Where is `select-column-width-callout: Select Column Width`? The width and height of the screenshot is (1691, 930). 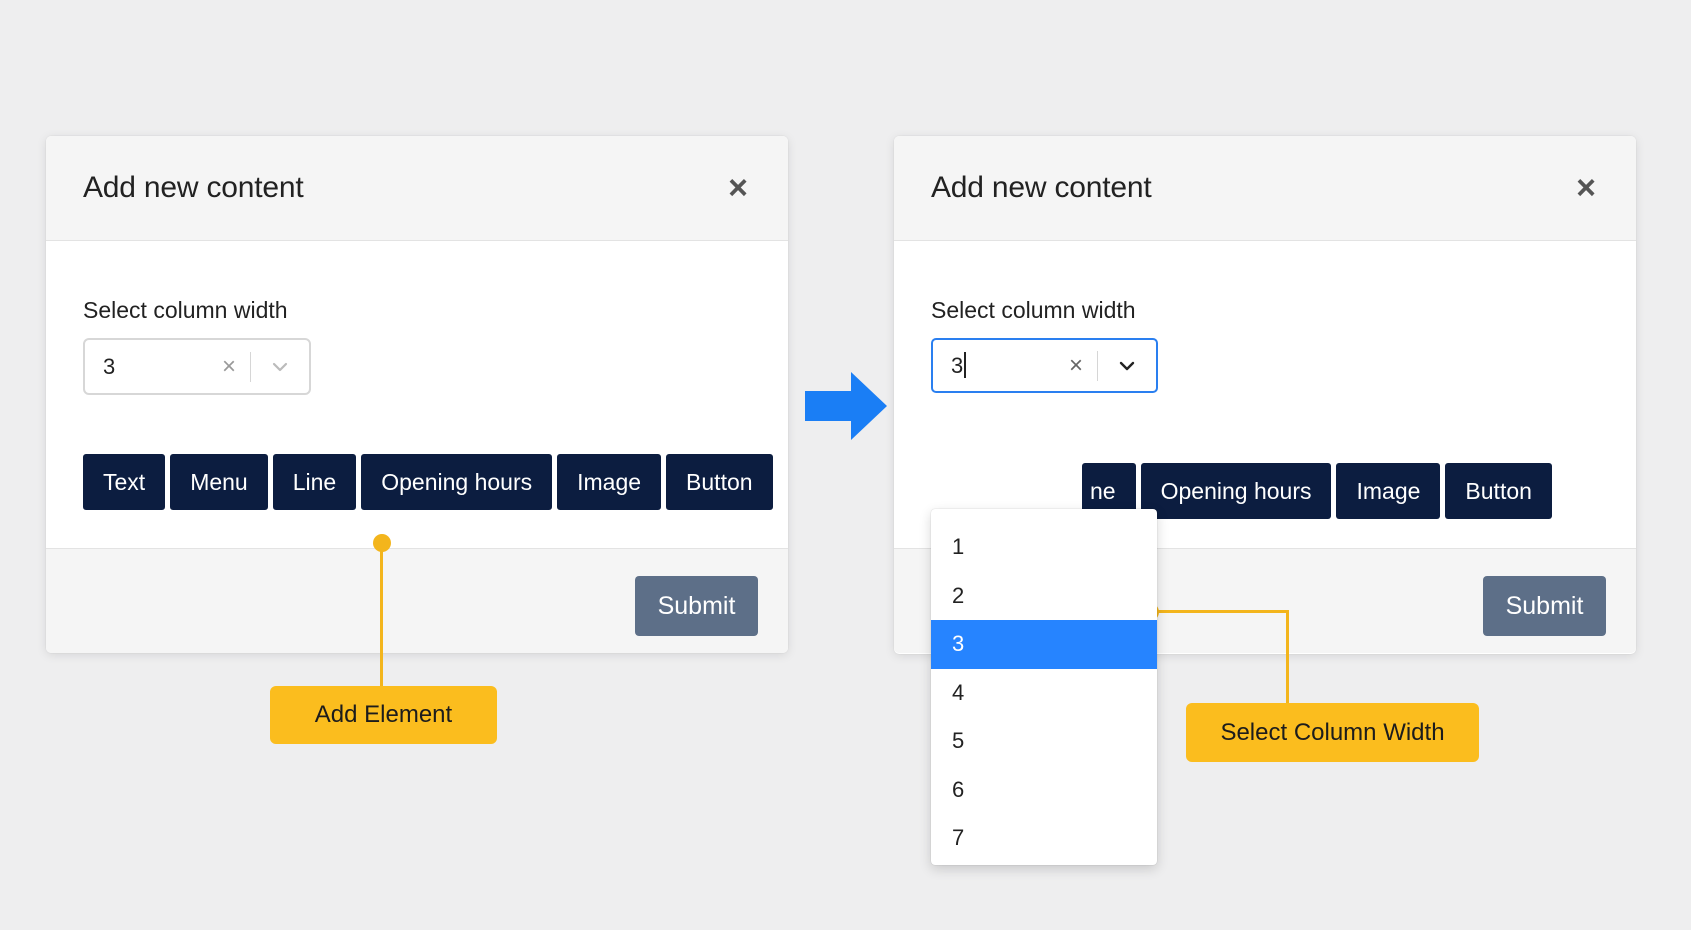
select-column-width-callout: Select Column Width is located at coordinates (1332, 732).